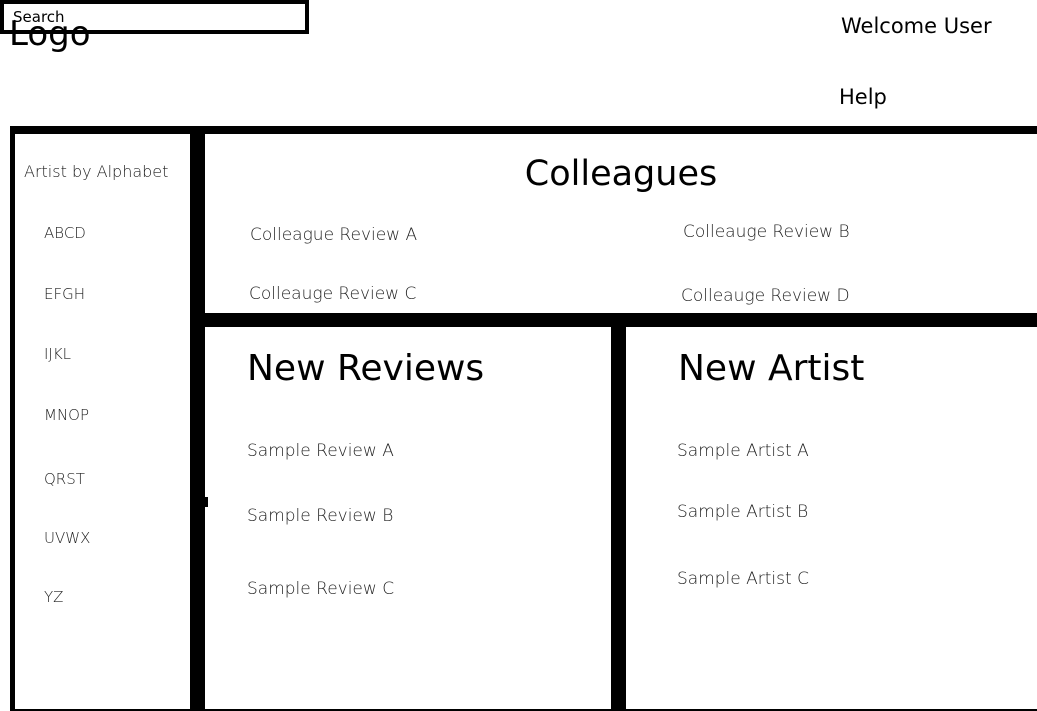 Image resolution: width=1037 pixels, height=711 pixels. I want to click on sample-artist-a: Sample Artist A, so click(743, 451).